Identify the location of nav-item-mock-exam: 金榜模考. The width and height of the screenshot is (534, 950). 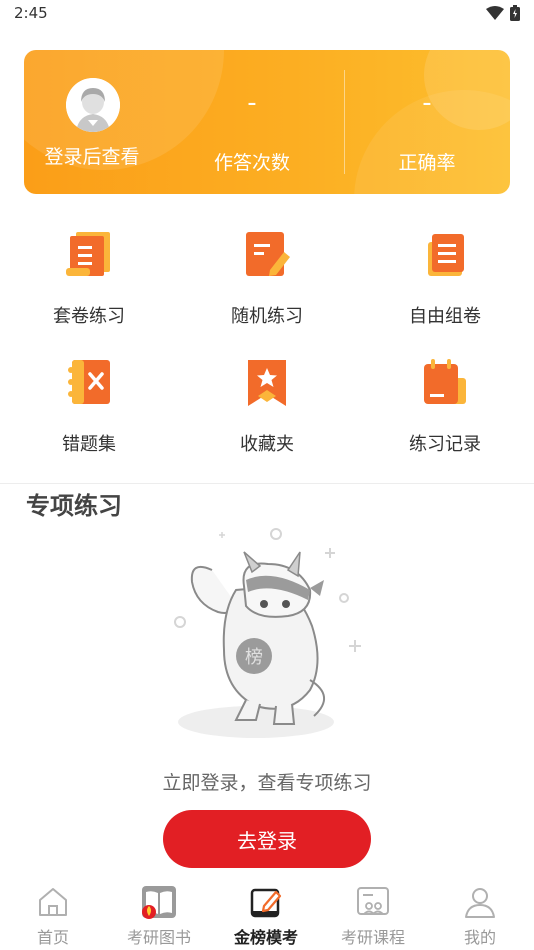
(266, 915).